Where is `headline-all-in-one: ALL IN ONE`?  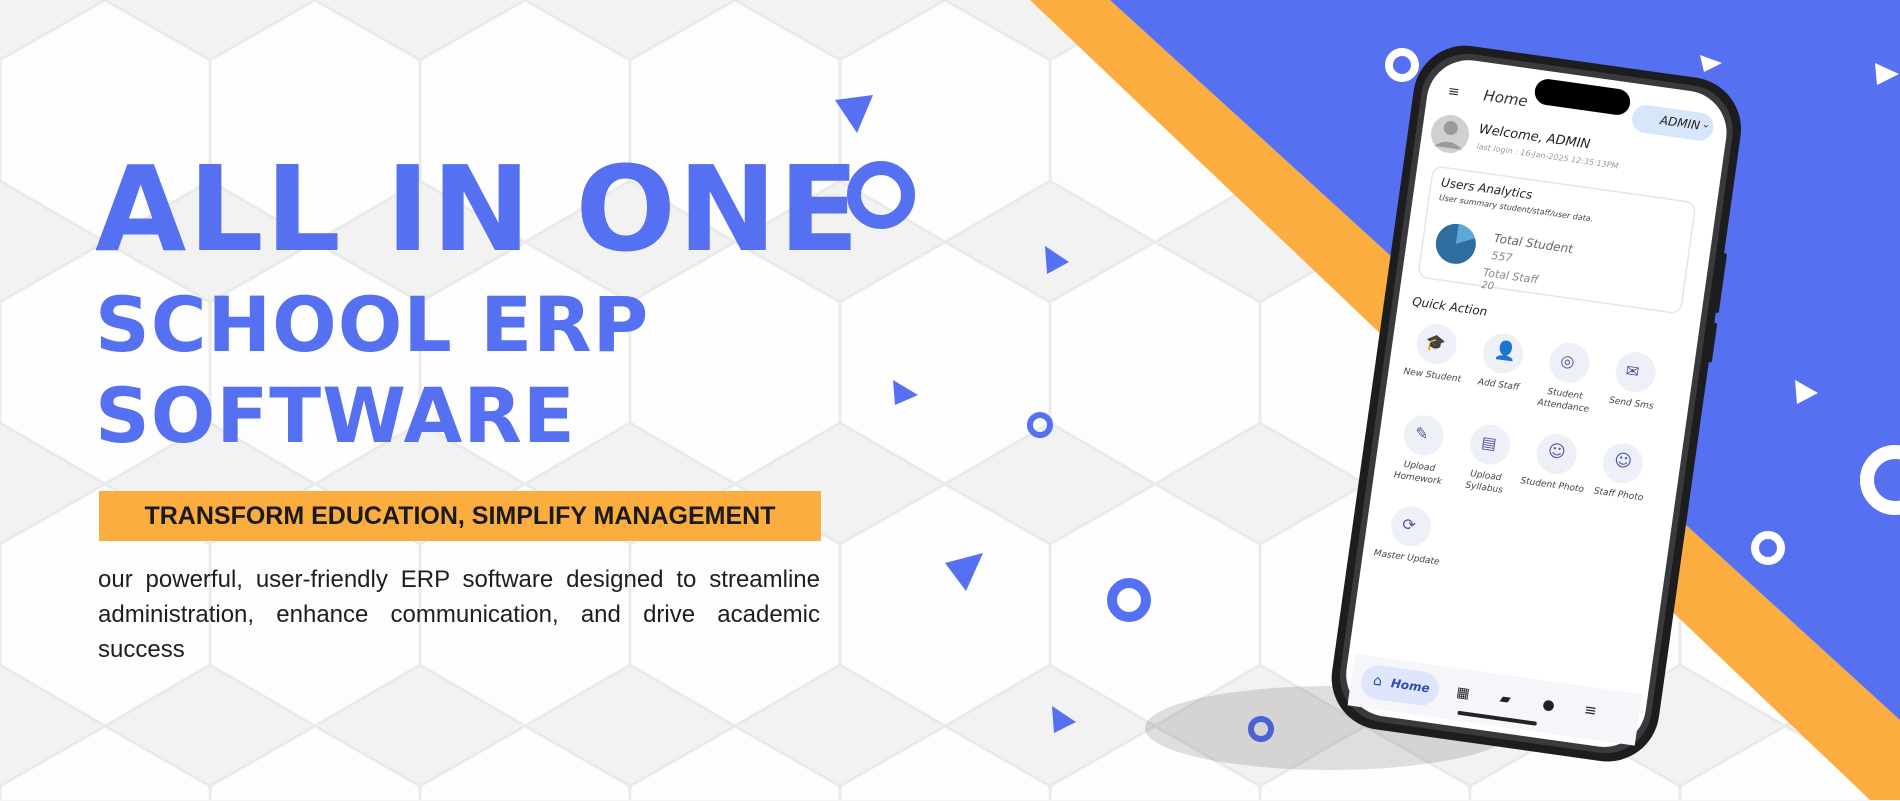
headline-all-in-one: ALL IN ONE is located at coordinates (478, 209).